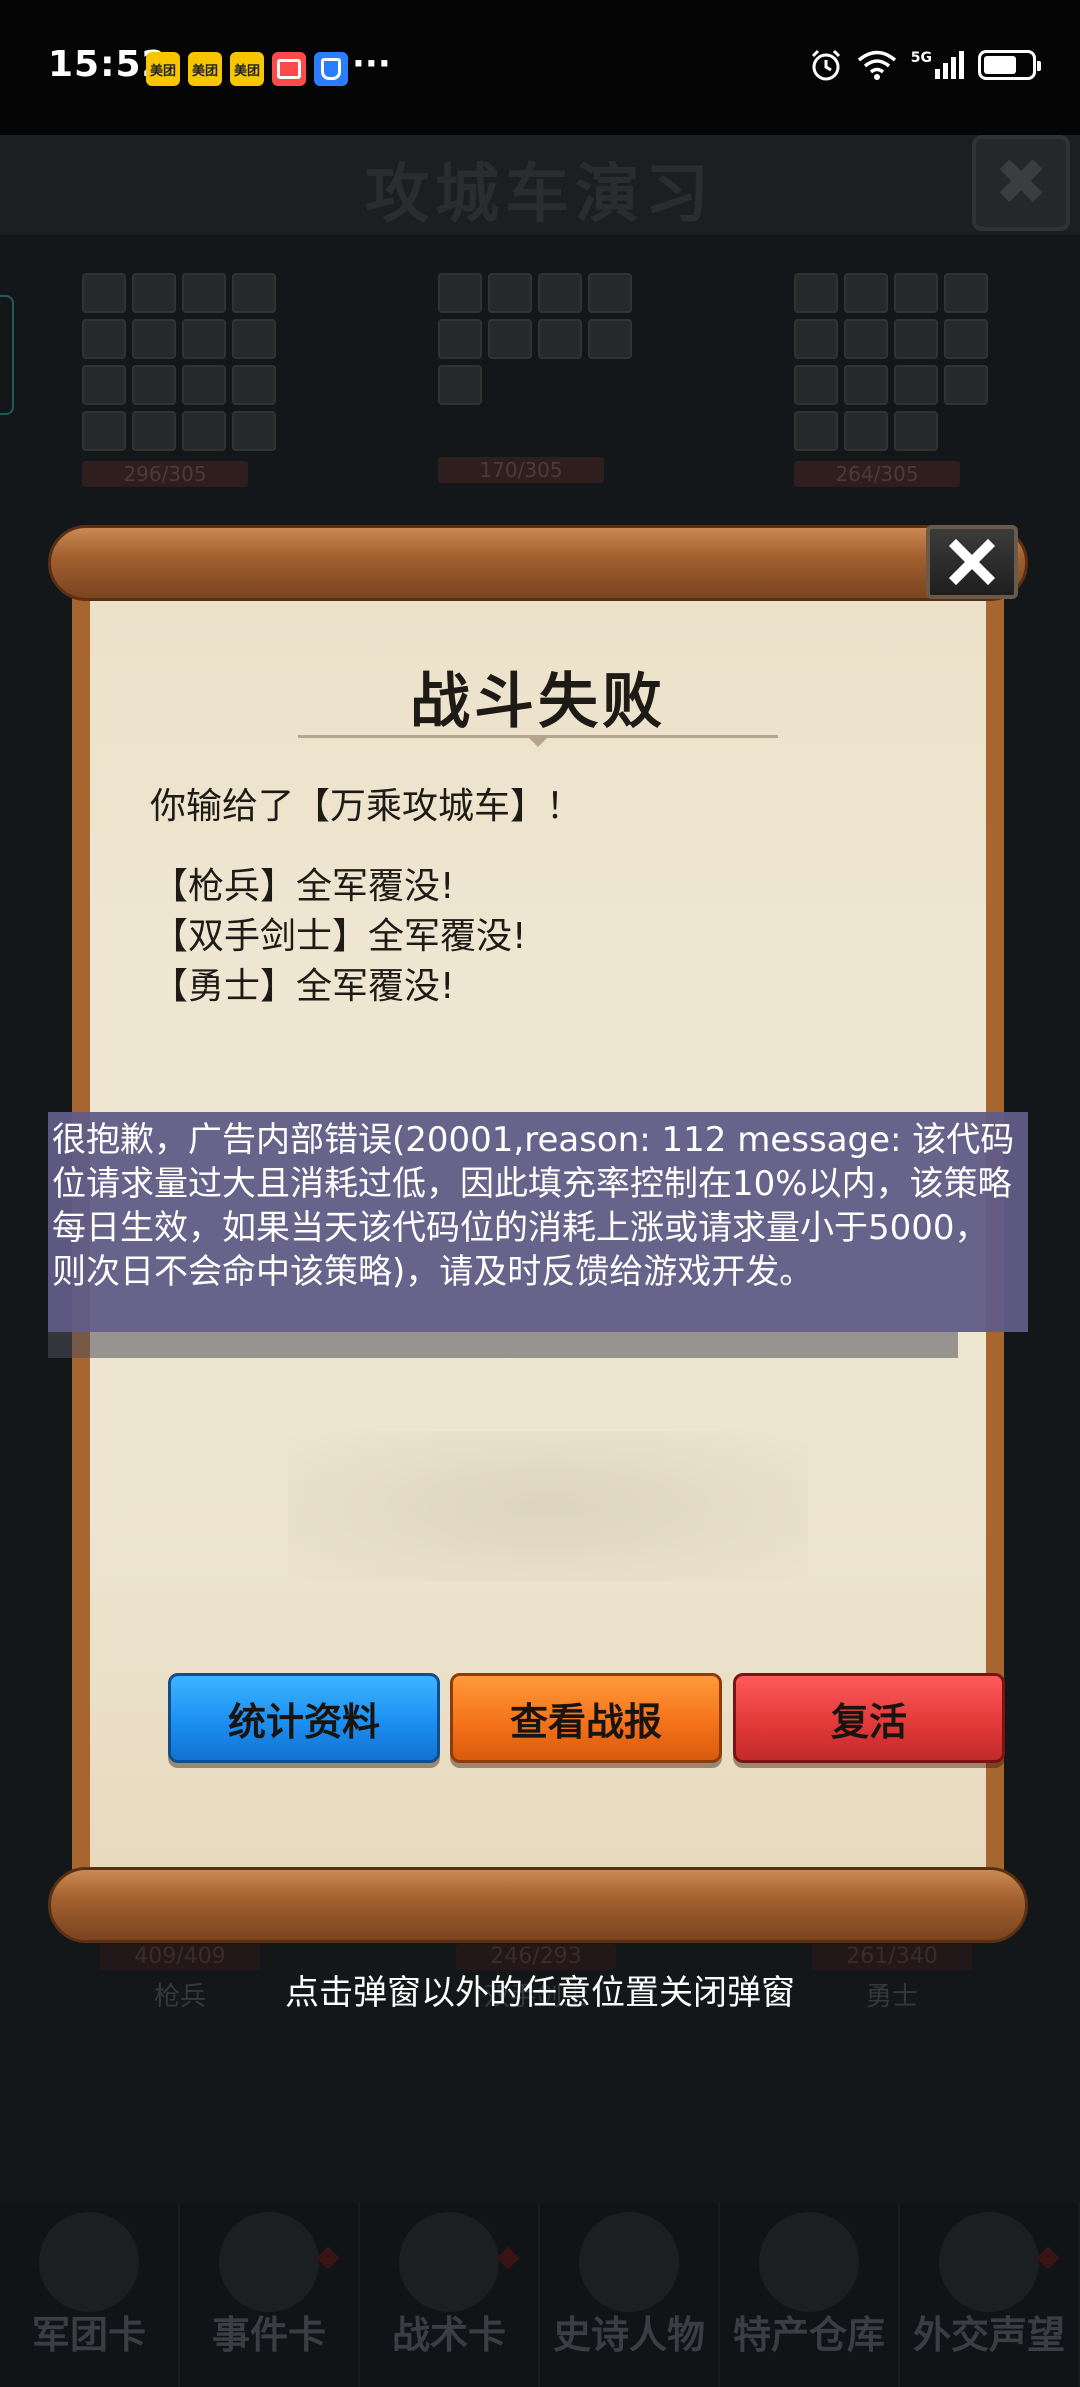 The image size is (1080, 2387). Describe the element at coordinates (331, 69) in the screenshot. I see `blue-app-icon` at that location.